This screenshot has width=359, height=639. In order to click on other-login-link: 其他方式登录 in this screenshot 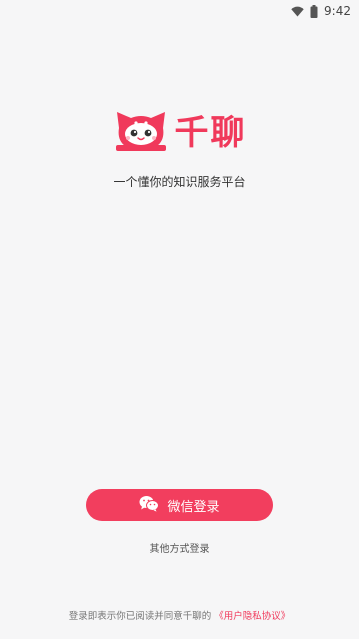, I will do `click(179, 547)`.